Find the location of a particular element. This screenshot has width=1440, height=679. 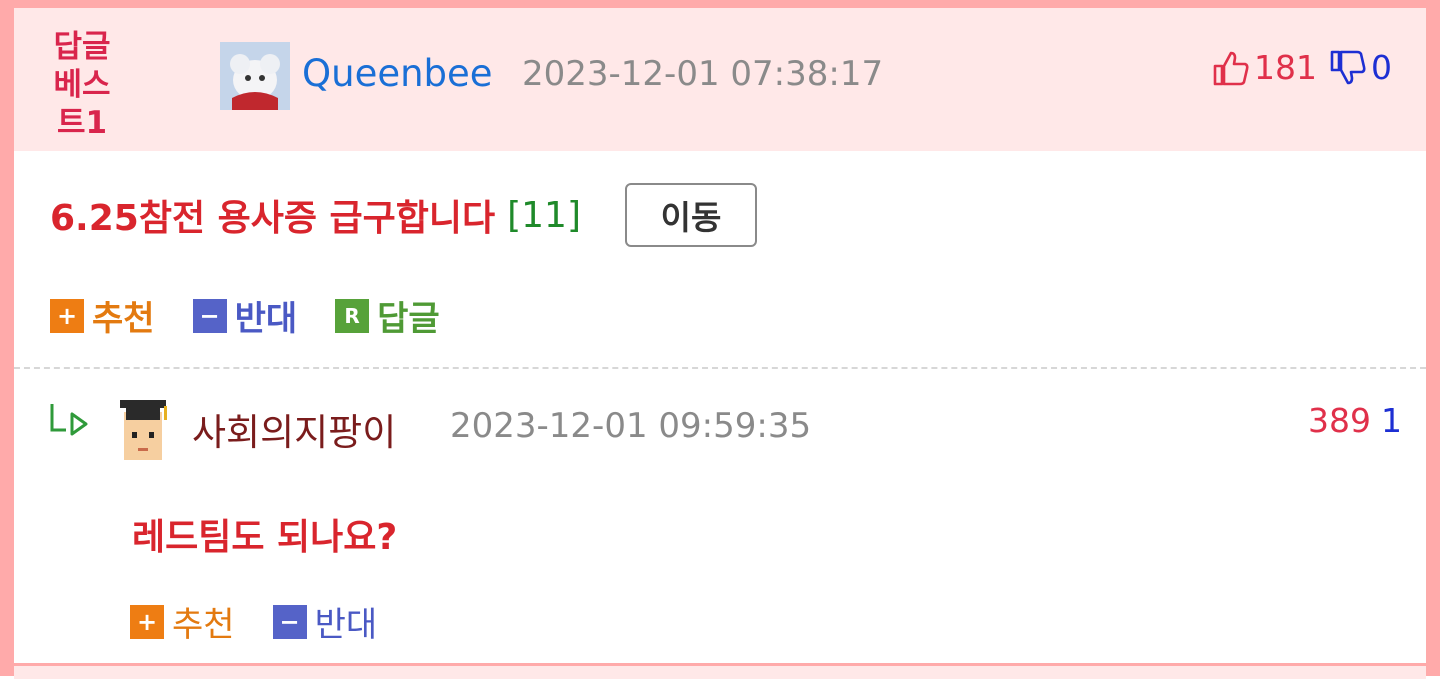

reply-recommend-label: 추천 is located at coordinates (203, 625).